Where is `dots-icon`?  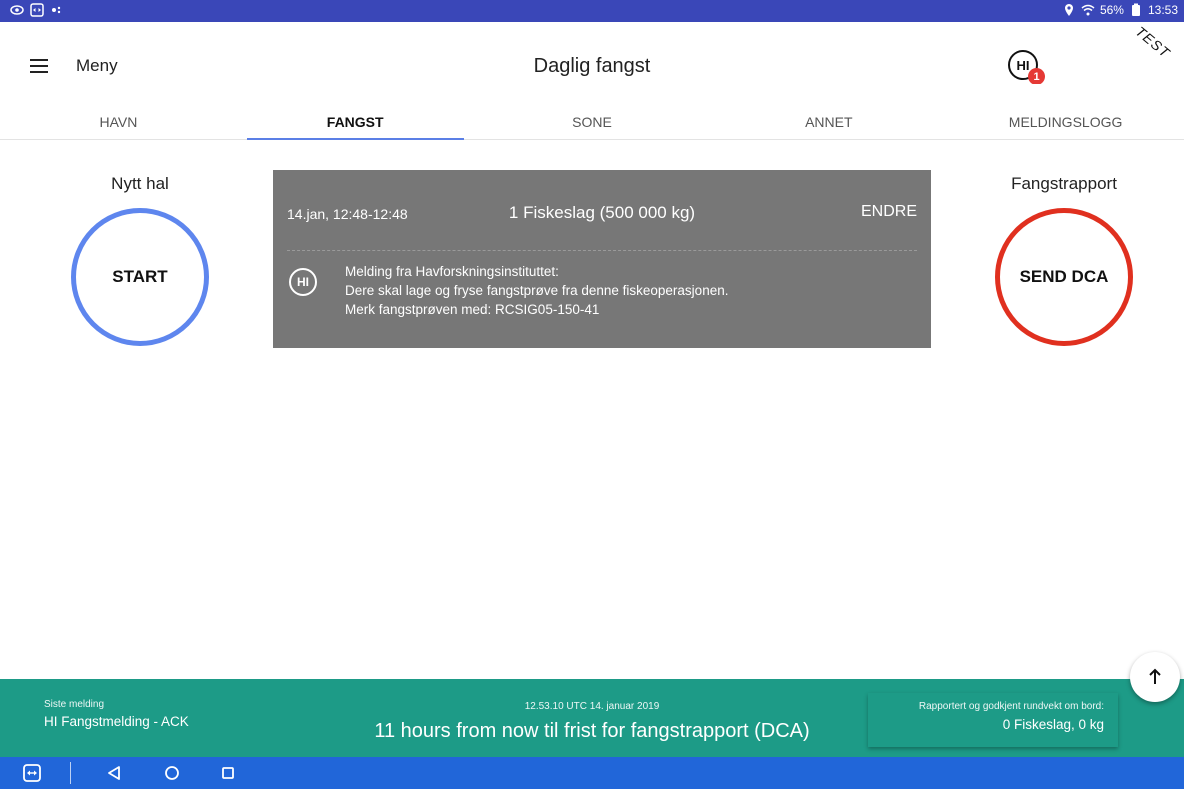
dots-icon is located at coordinates (56, 10).